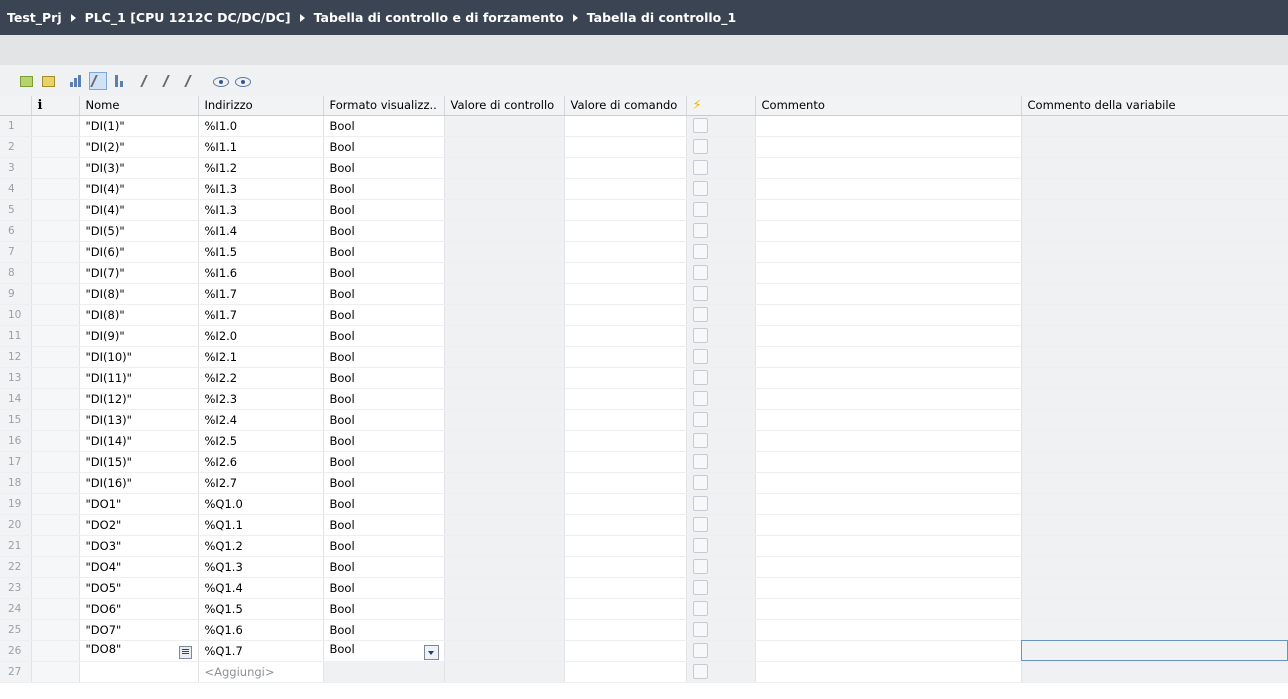 Image resolution: width=1288 pixels, height=699 pixels. What do you see at coordinates (16, 231) in the screenshot?
I see `row-number: 6` at bounding box center [16, 231].